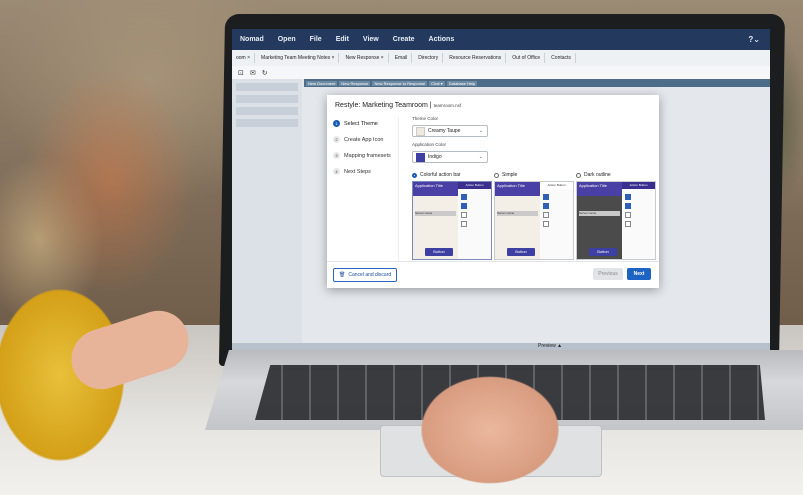  What do you see at coordinates (447, 105) in the screenshot?
I see `dialog-subtitle: teamroom.nsf` at bounding box center [447, 105].